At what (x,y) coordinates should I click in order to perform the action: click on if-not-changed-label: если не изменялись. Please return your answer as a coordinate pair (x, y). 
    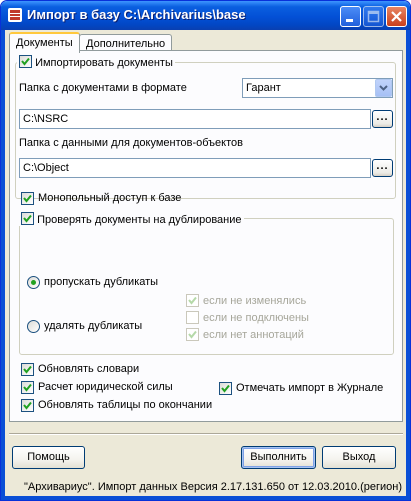
    Looking at the image, I should click on (255, 301).